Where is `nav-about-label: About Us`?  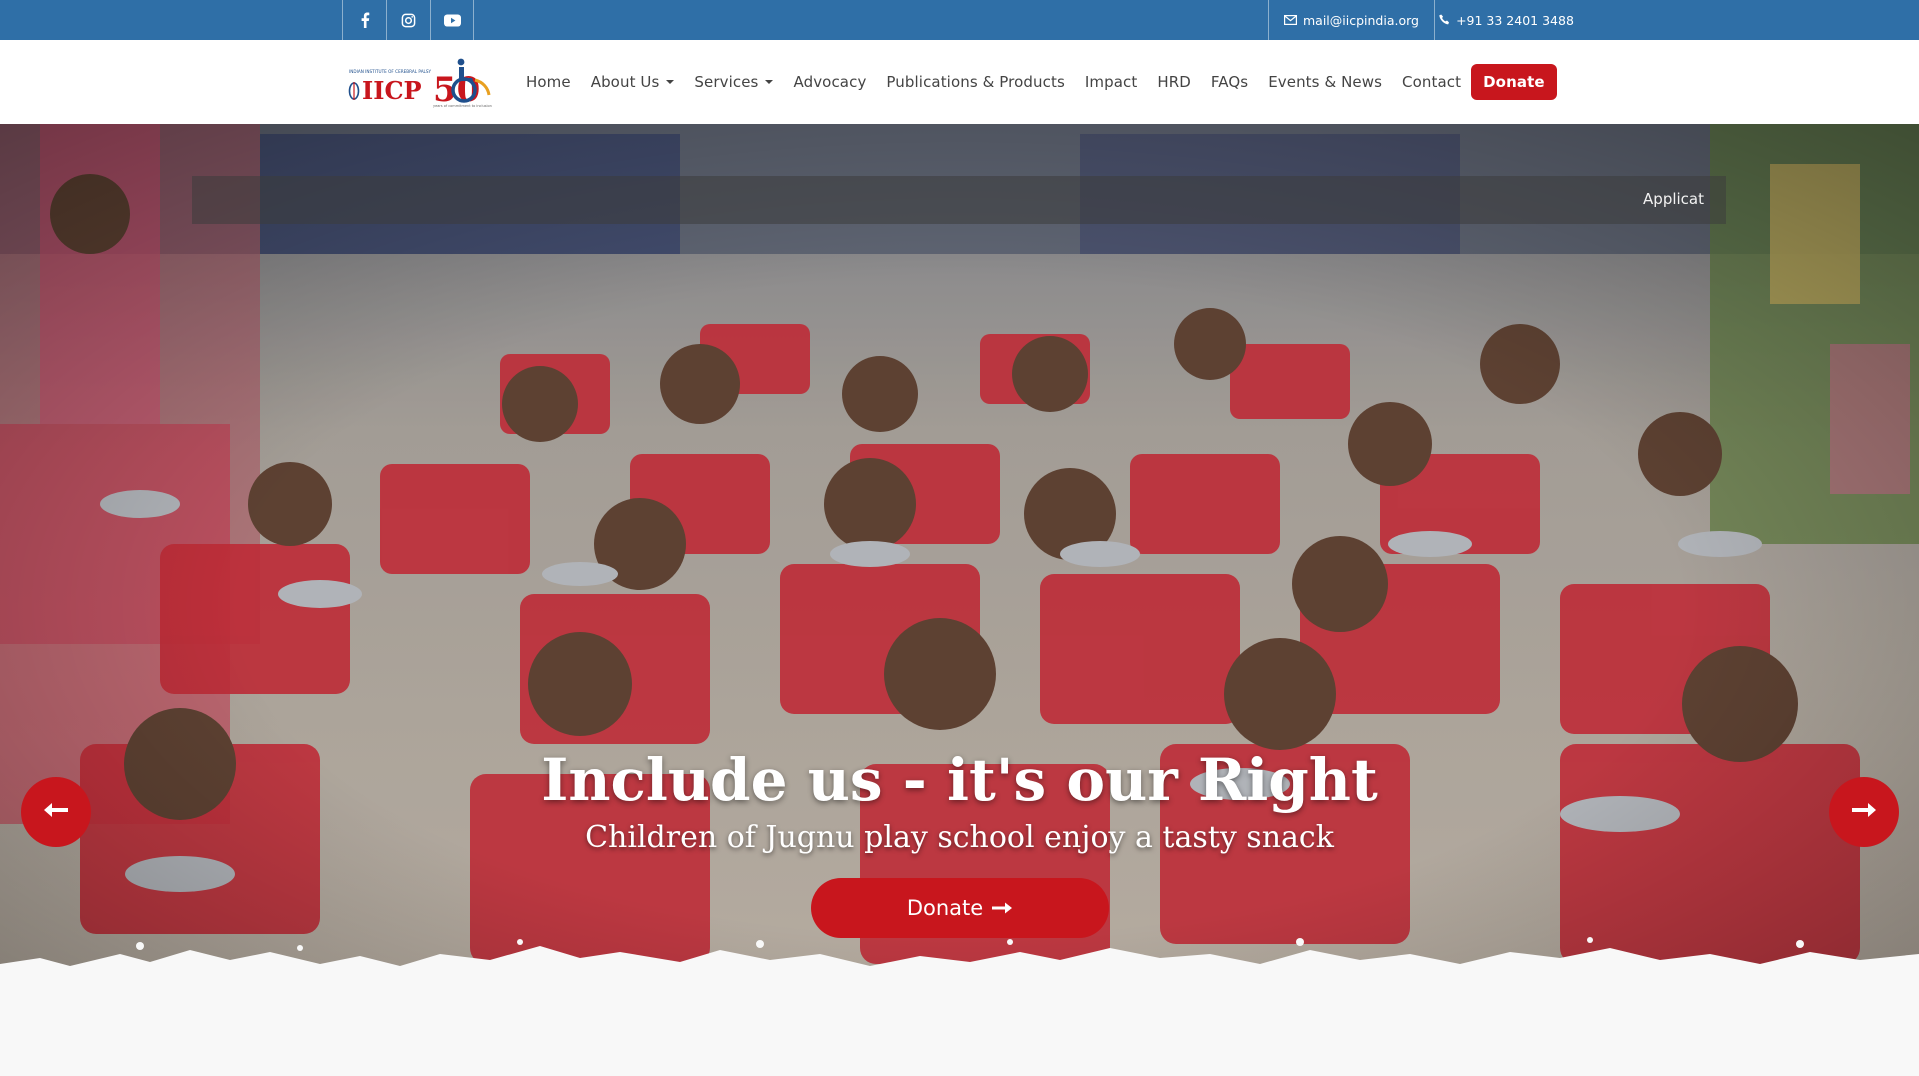 nav-about-label: About Us is located at coordinates (625, 82).